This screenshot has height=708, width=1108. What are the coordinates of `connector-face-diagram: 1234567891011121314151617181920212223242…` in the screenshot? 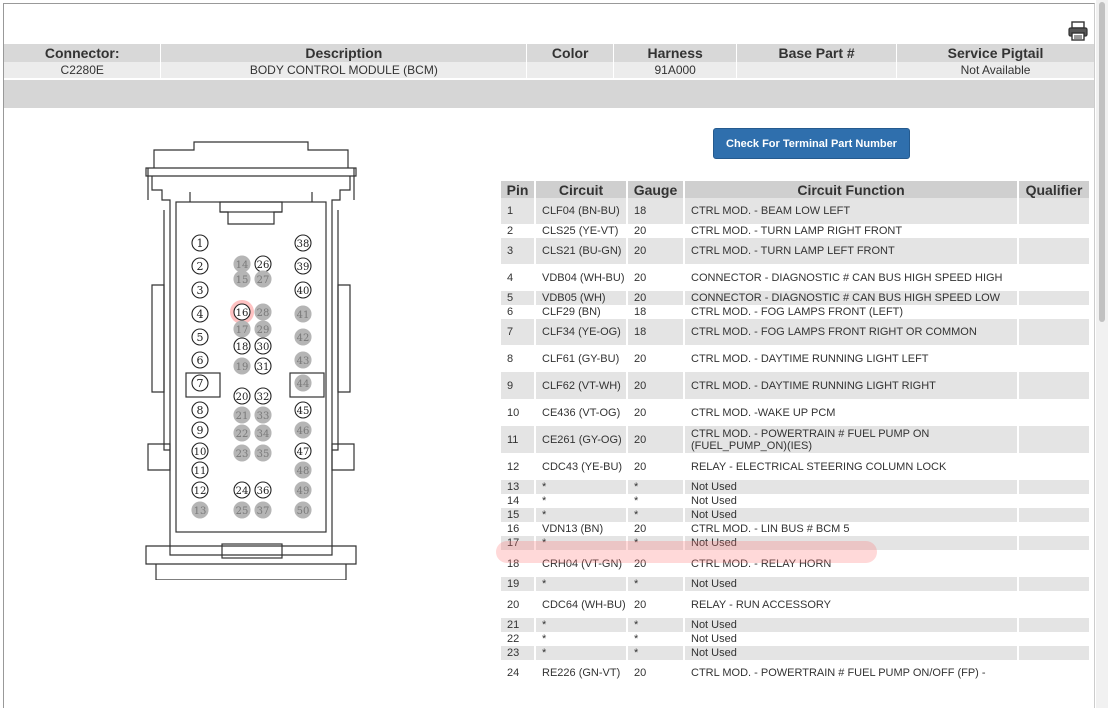 It's located at (251, 360).